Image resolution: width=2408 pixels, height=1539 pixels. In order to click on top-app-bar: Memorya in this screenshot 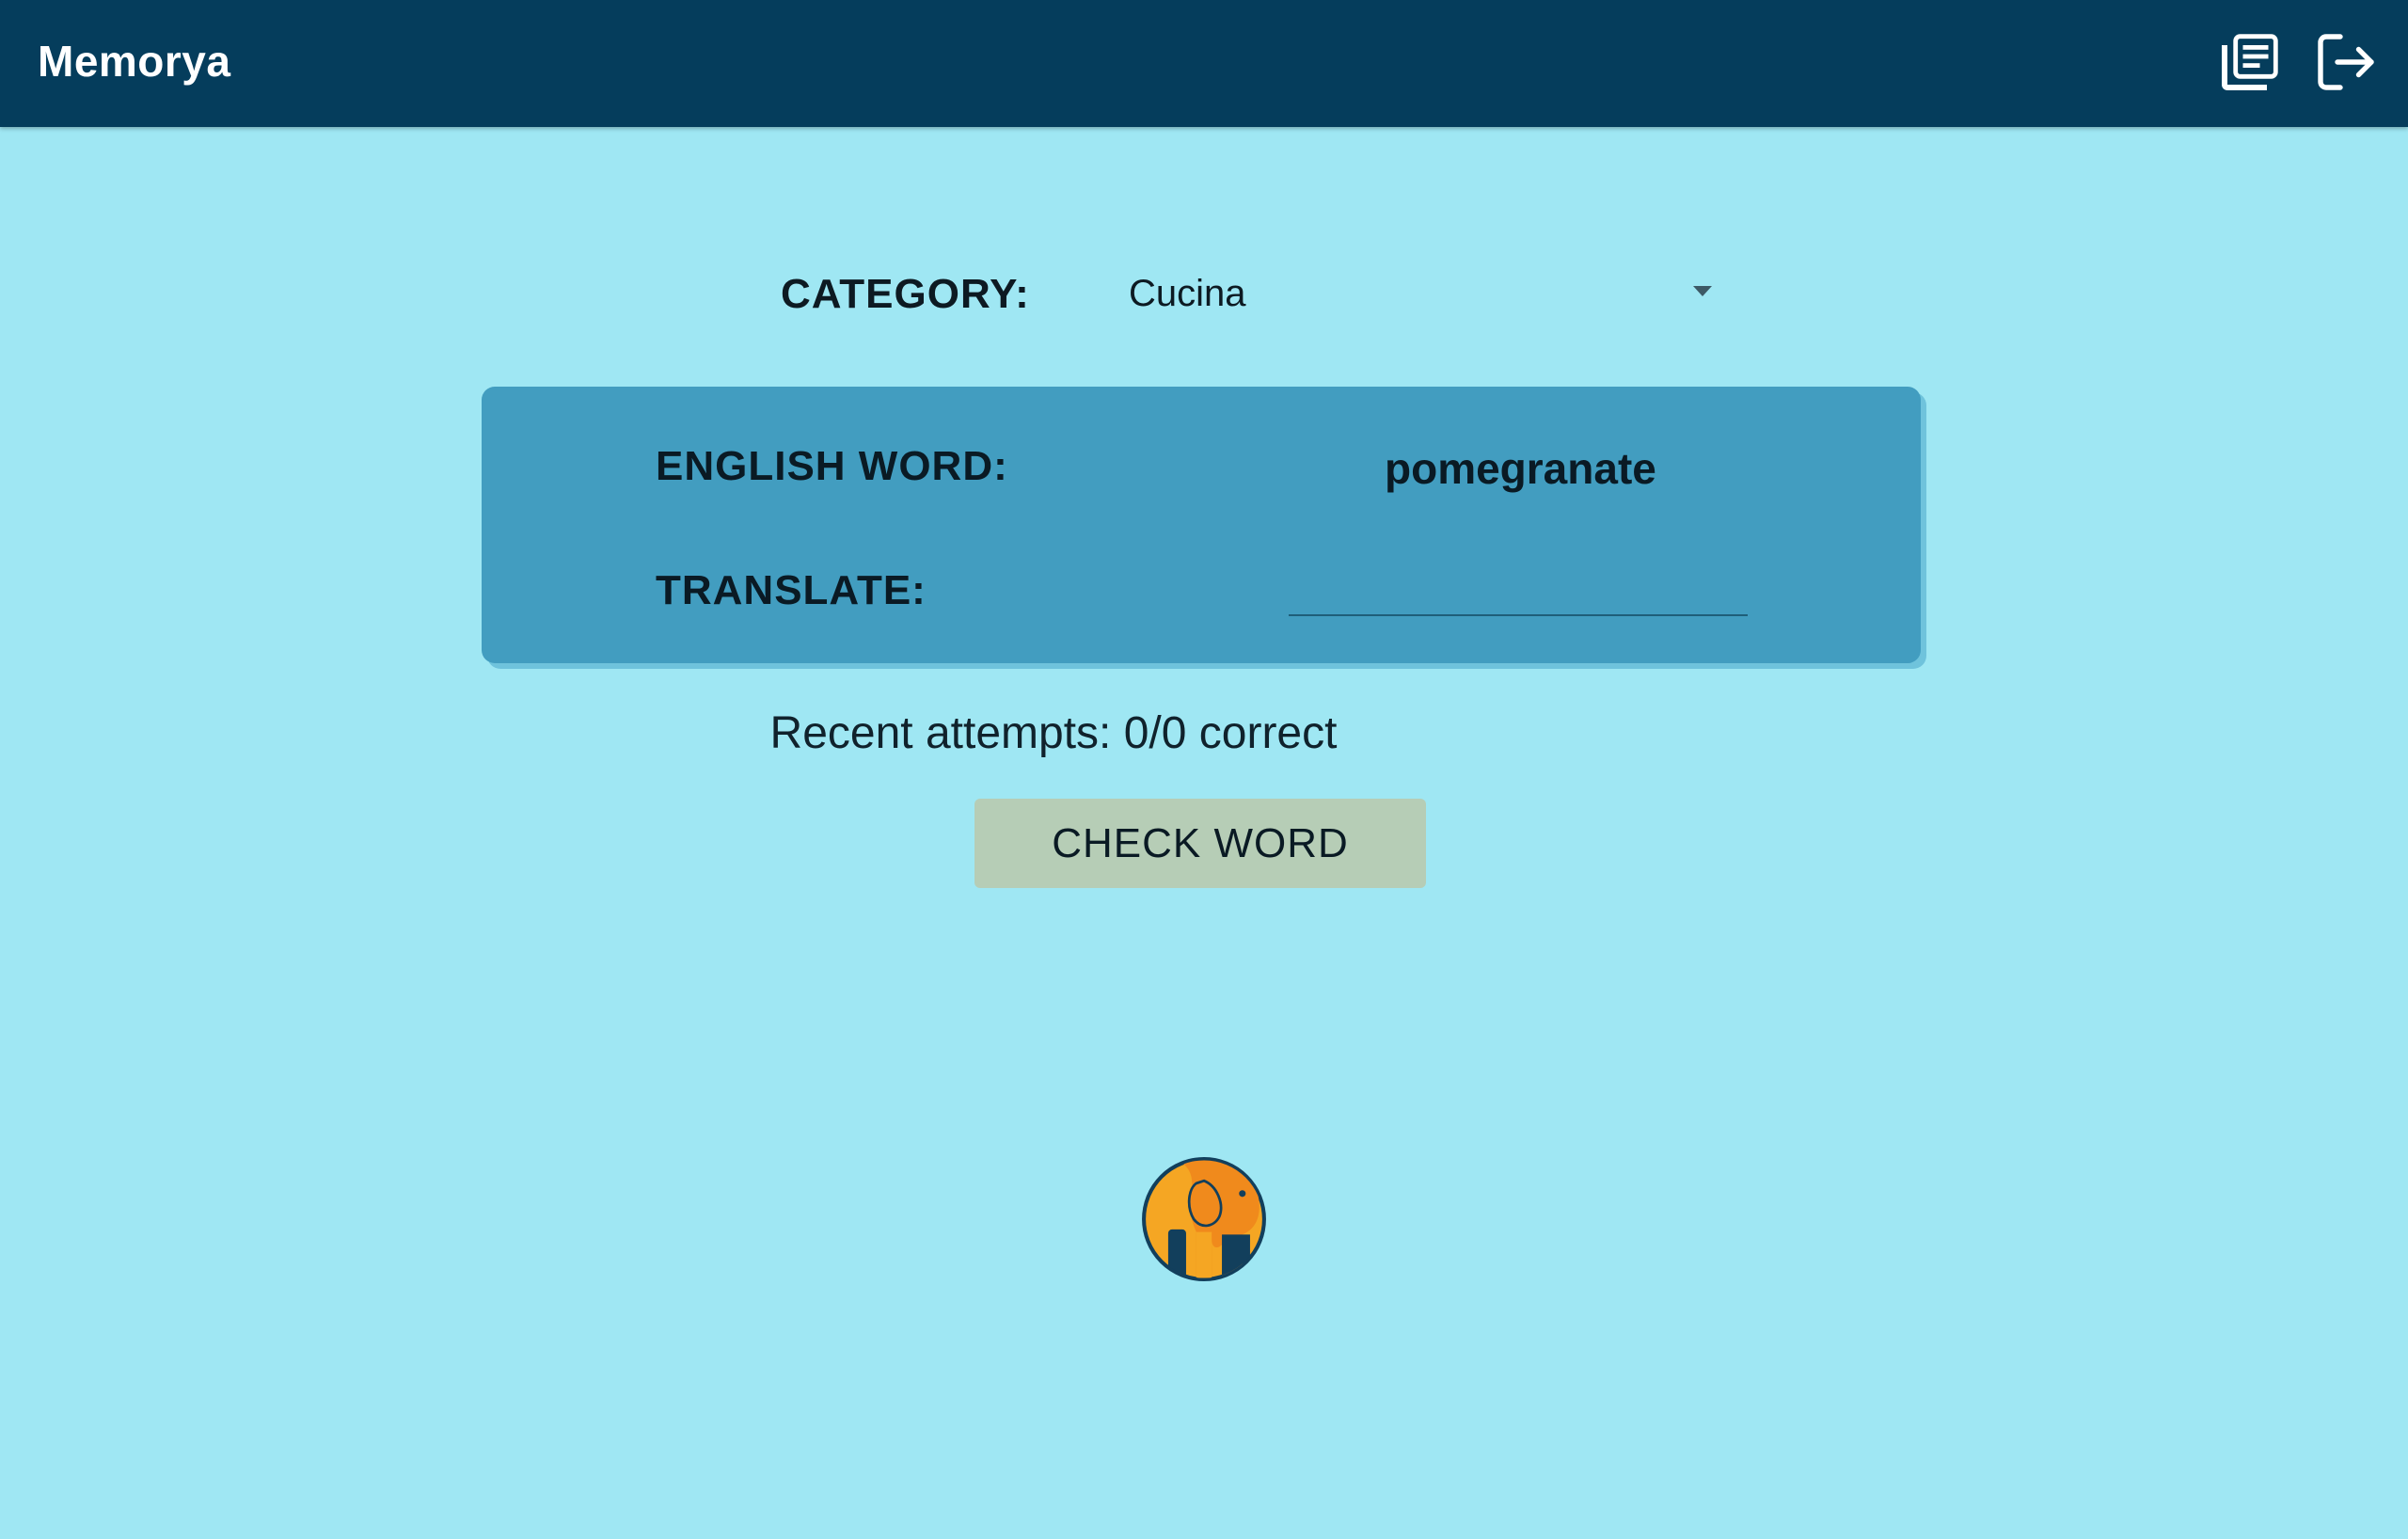, I will do `click(1204, 63)`.